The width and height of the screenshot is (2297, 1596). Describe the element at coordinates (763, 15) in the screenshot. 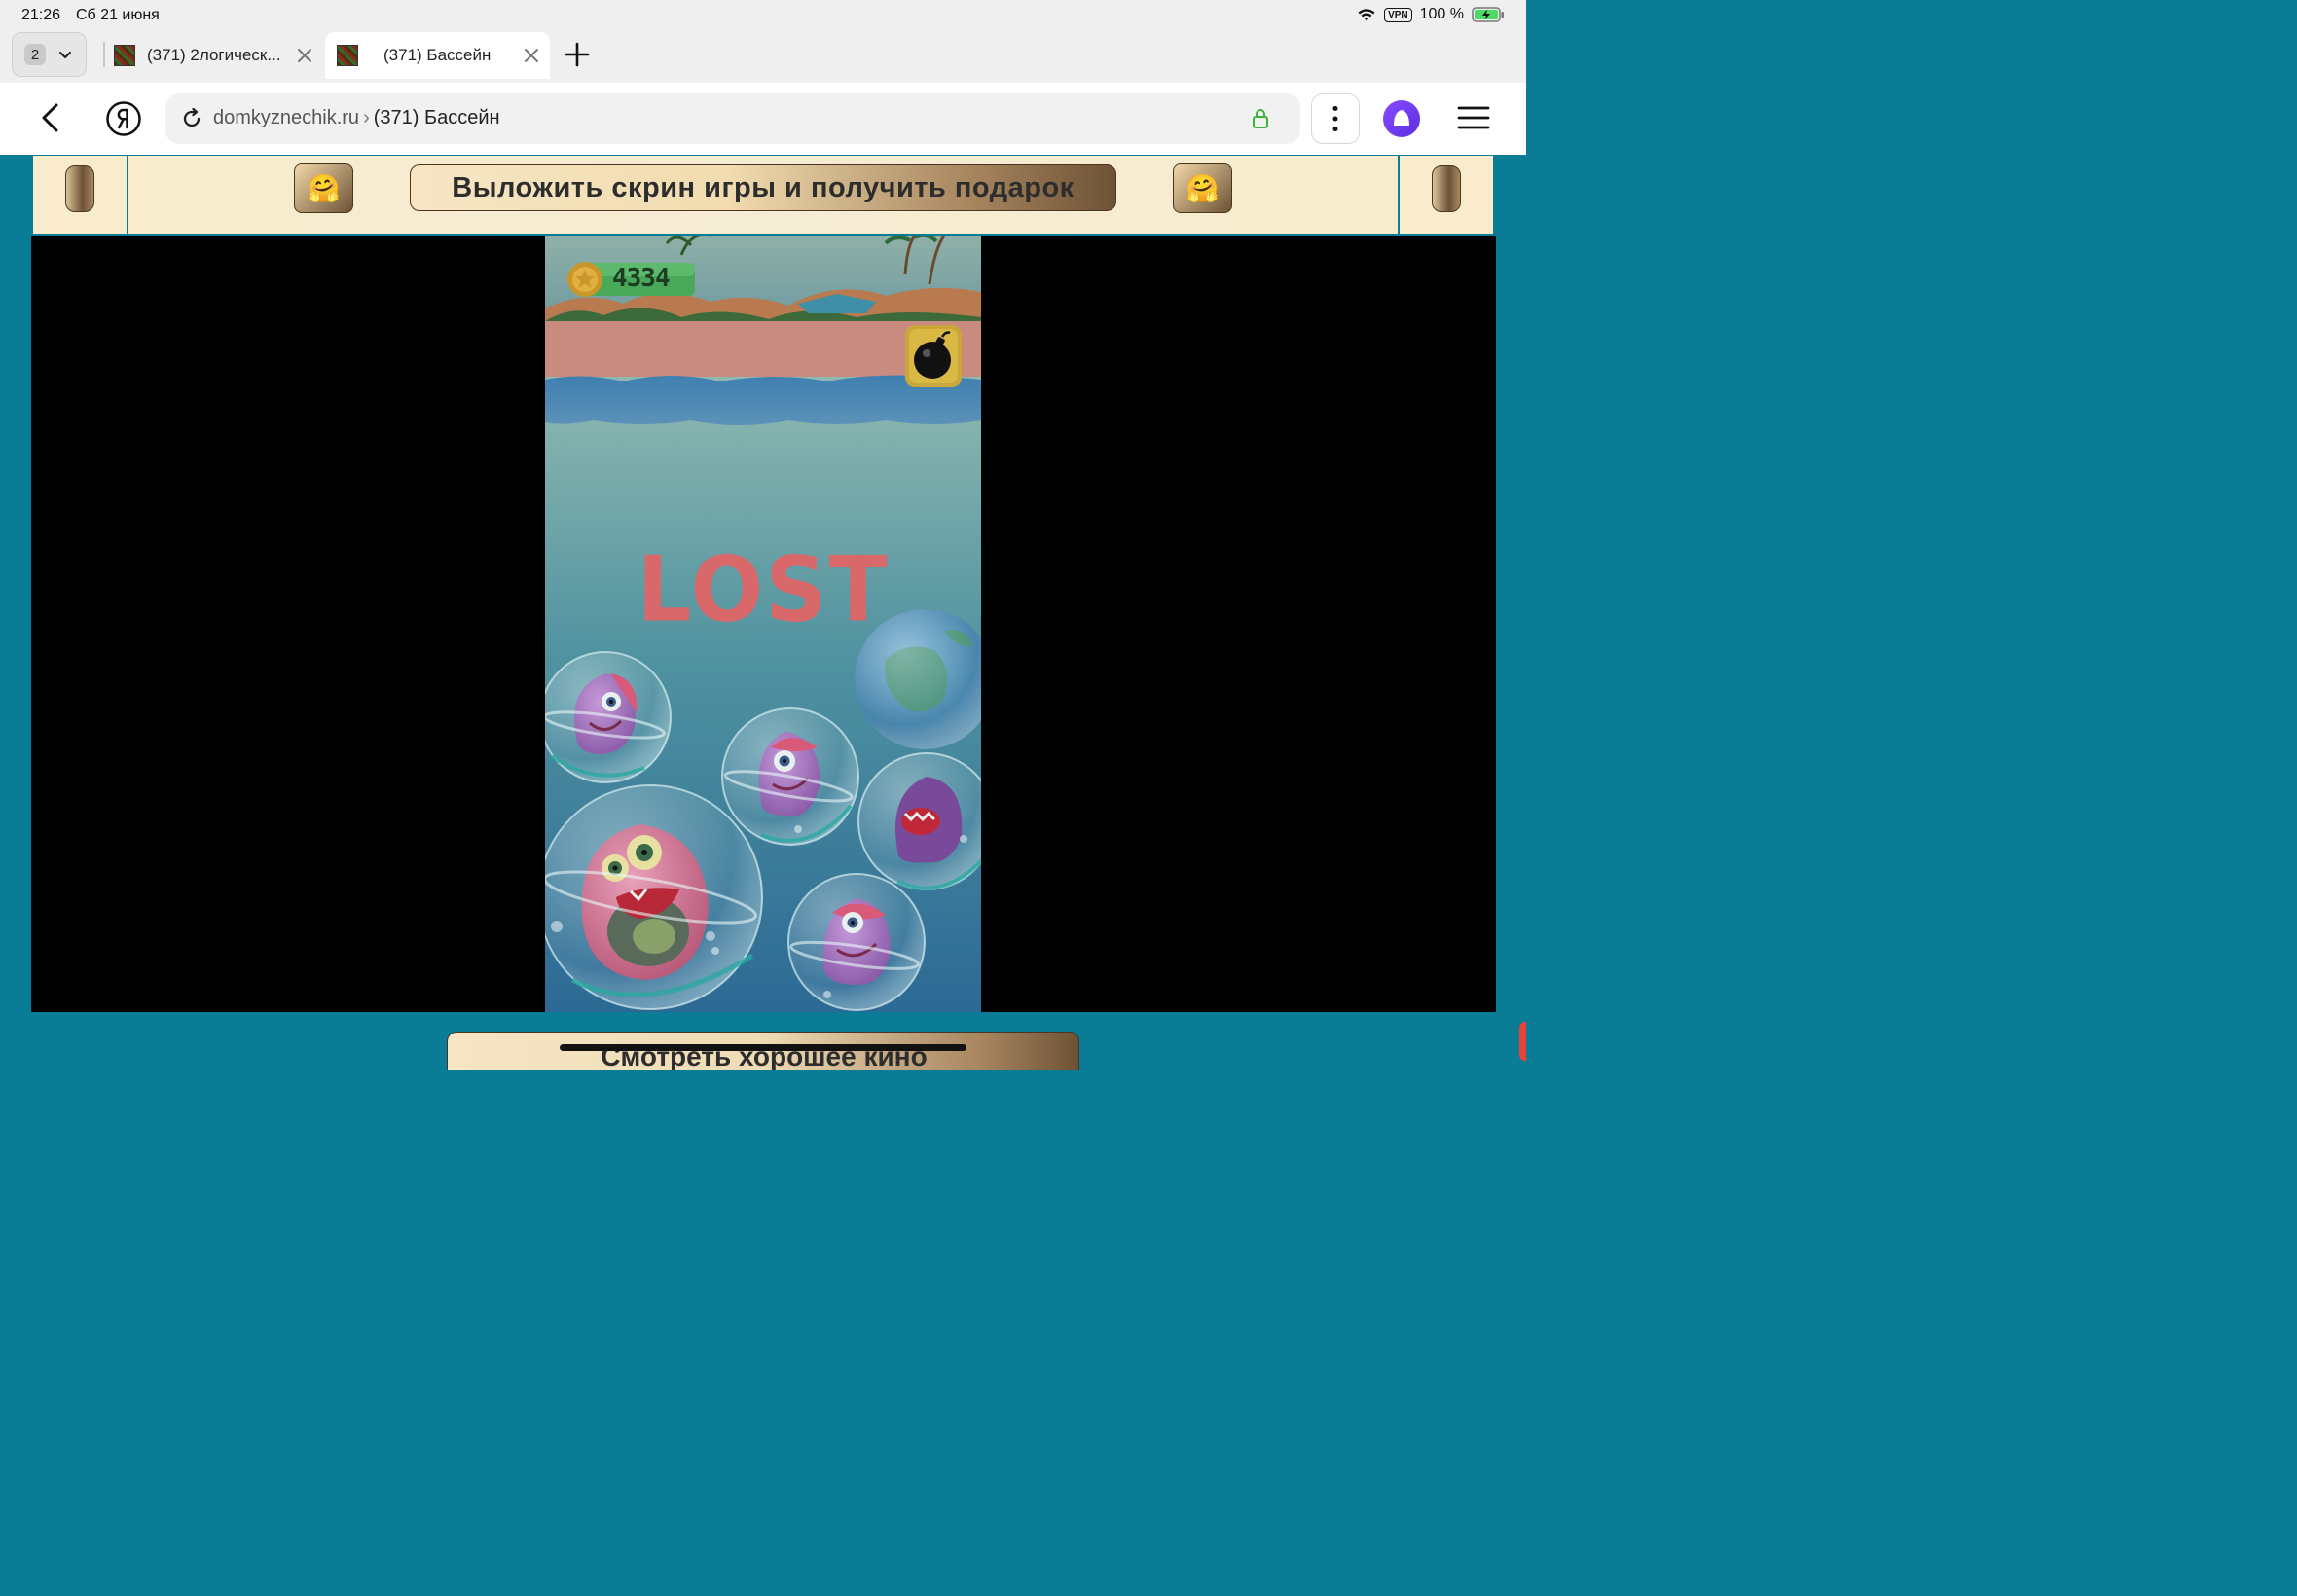

I see `status-bar: 21:26 Сб 21 июня VPN 100 %` at that location.